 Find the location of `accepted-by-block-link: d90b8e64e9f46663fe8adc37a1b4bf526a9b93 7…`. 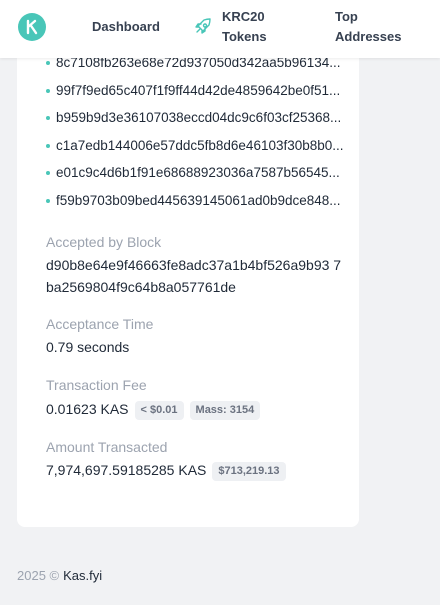

accepted-by-block-link: d90b8e64e9f46663fe8adc37a1b4bf526a9b93 7… is located at coordinates (196, 276).